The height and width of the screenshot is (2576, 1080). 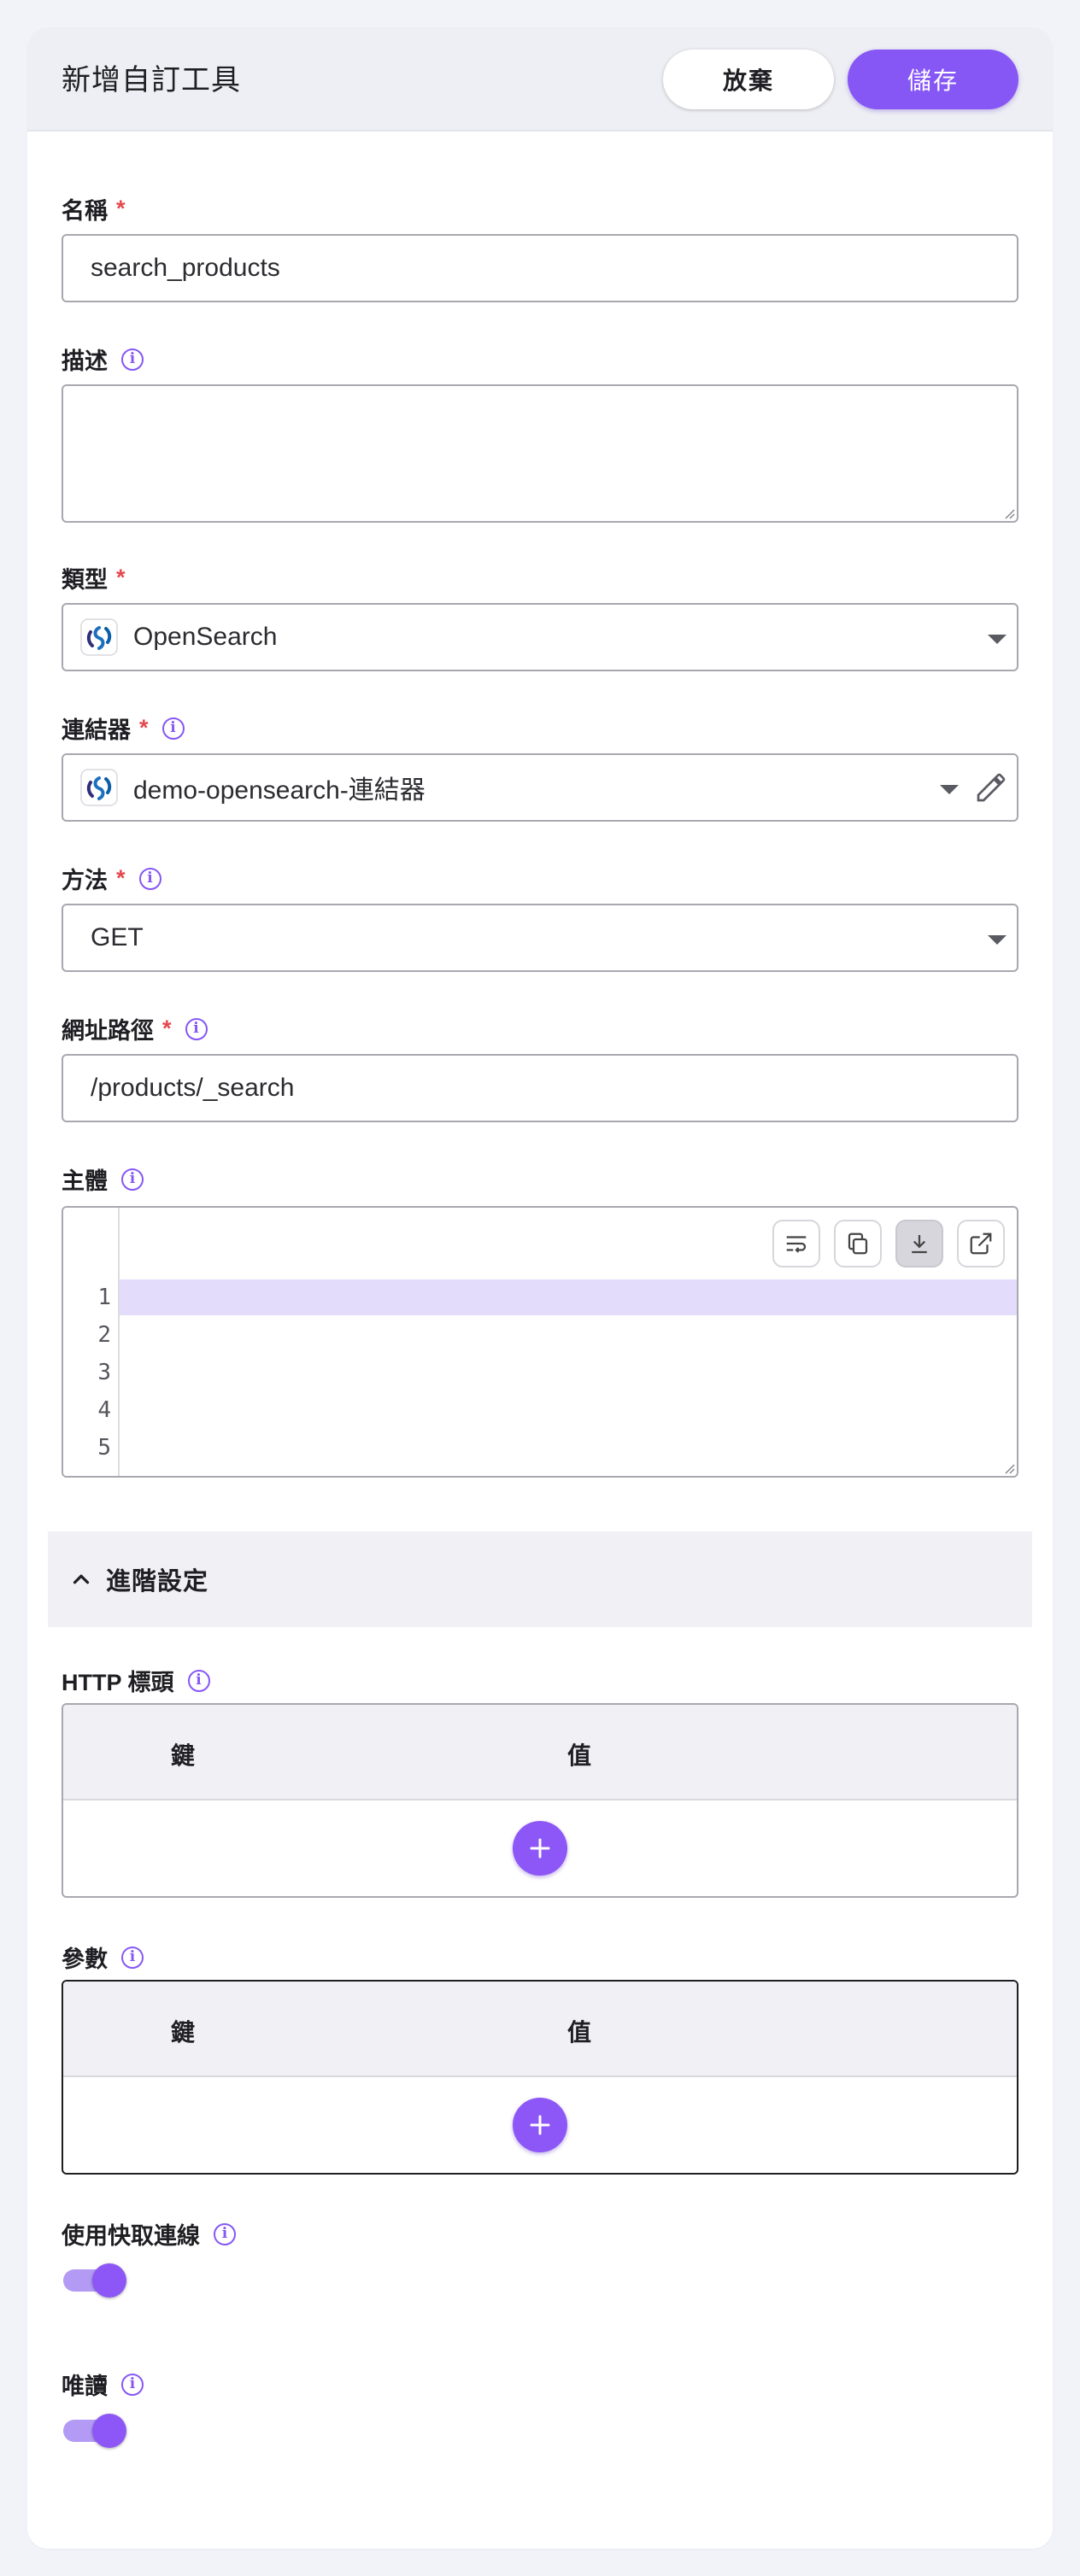 I want to click on connector-select: demo-opensearch-連結器, so click(x=540, y=787).